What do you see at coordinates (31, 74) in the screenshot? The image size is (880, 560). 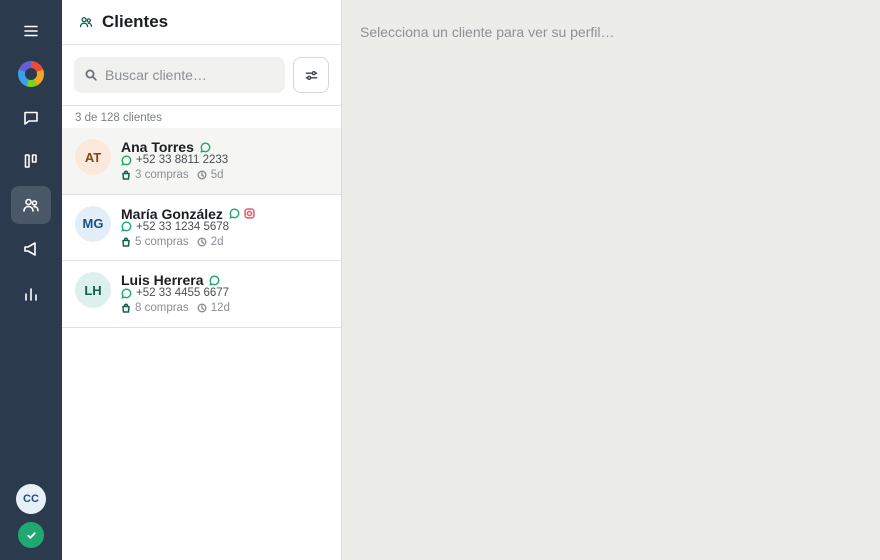 I see `logo-icon` at bounding box center [31, 74].